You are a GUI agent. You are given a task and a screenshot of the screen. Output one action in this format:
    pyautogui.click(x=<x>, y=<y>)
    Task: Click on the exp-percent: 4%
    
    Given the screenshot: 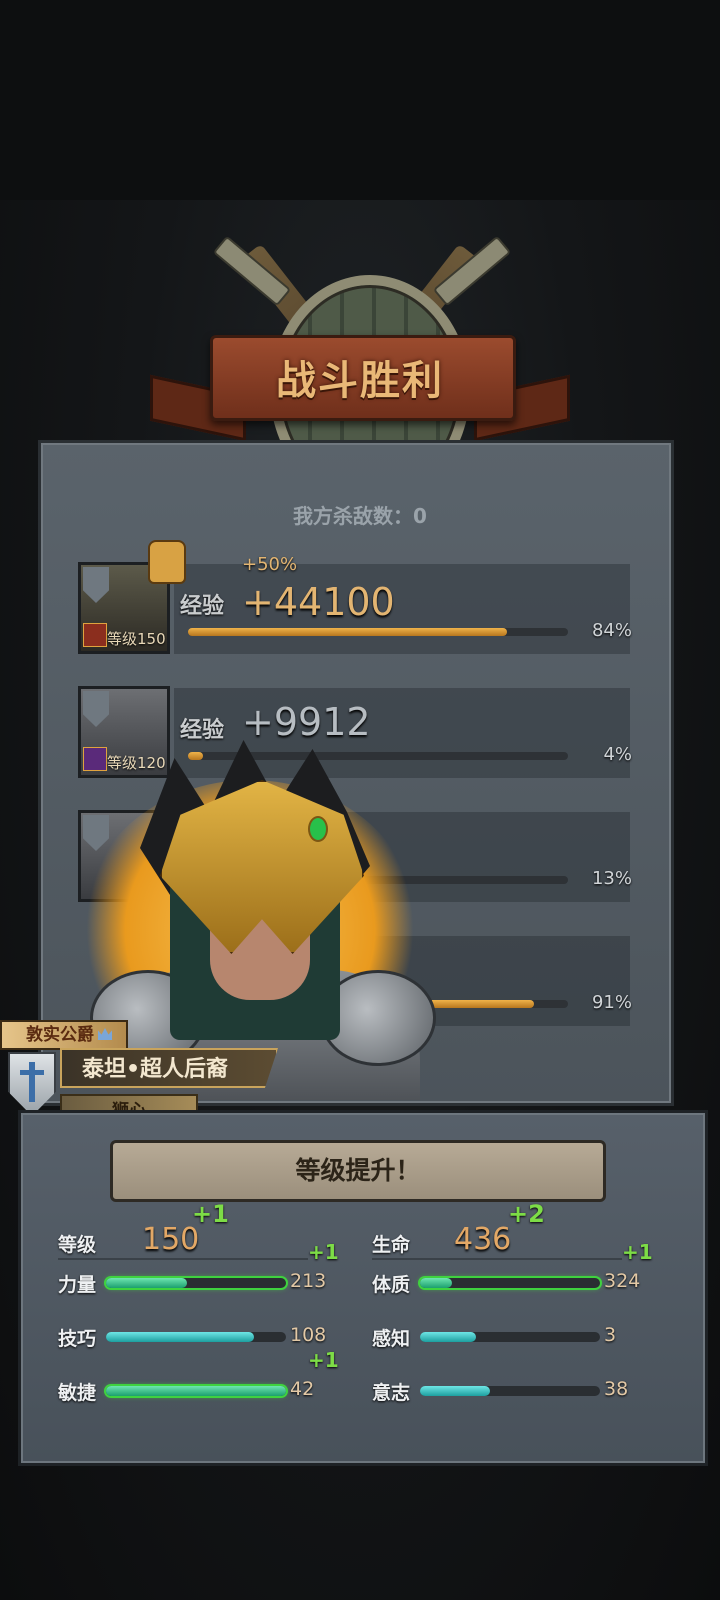 What is the action you would take?
    pyautogui.click(x=617, y=754)
    